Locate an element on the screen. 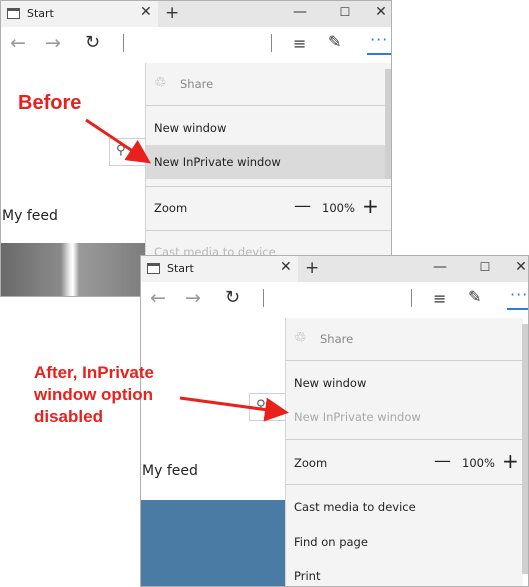  menu-item-label: Cast media to device is located at coordinates (355, 507).